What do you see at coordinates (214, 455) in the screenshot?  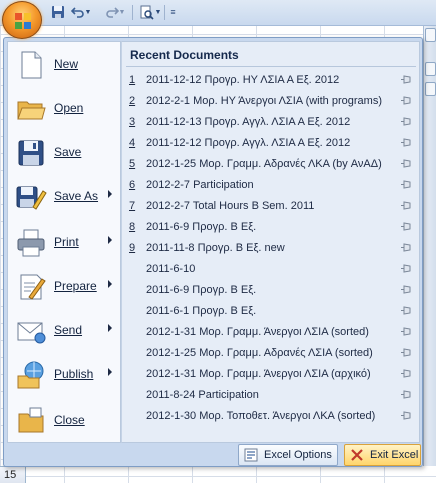 I see `menu-footer: Excel Options Exit Excel` at bounding box center [214, 455].